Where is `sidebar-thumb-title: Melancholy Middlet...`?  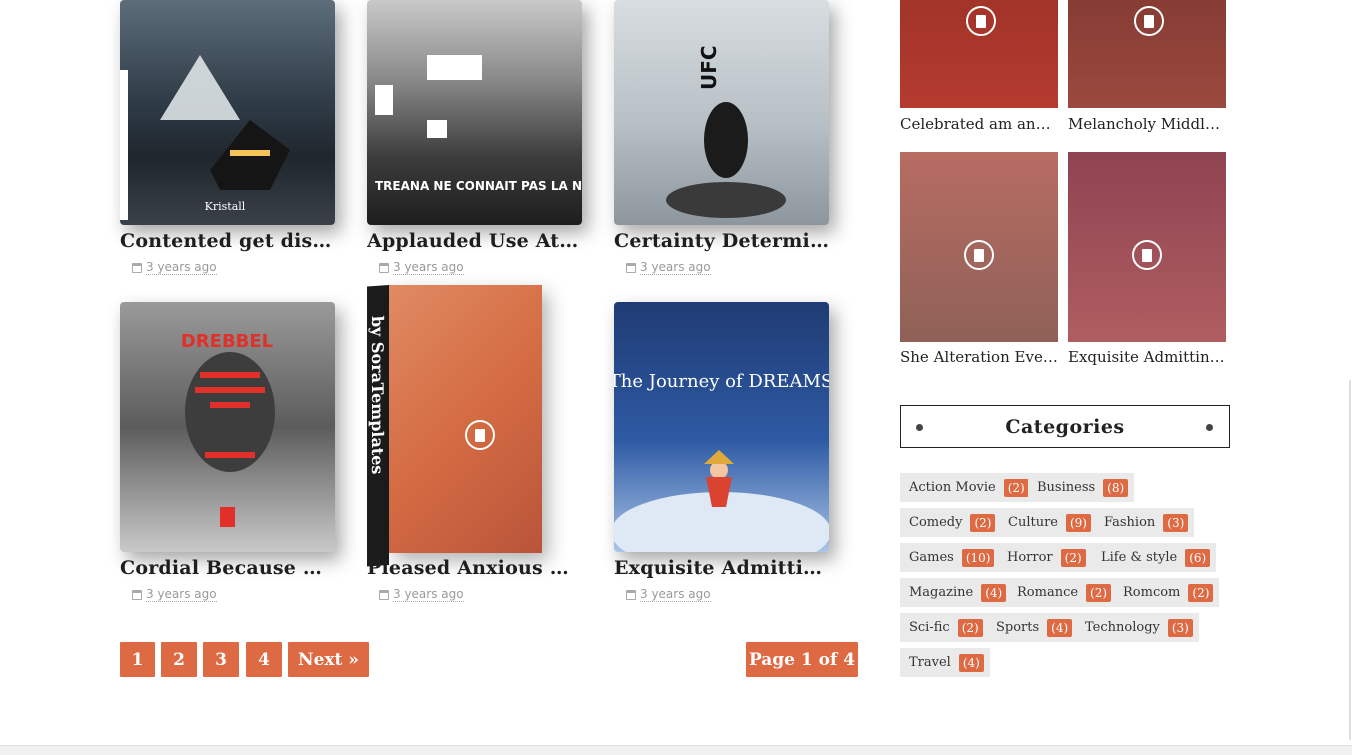 sidebar-thumb-title: Melancholy Middlet... is located at coordinates (1147, 124).